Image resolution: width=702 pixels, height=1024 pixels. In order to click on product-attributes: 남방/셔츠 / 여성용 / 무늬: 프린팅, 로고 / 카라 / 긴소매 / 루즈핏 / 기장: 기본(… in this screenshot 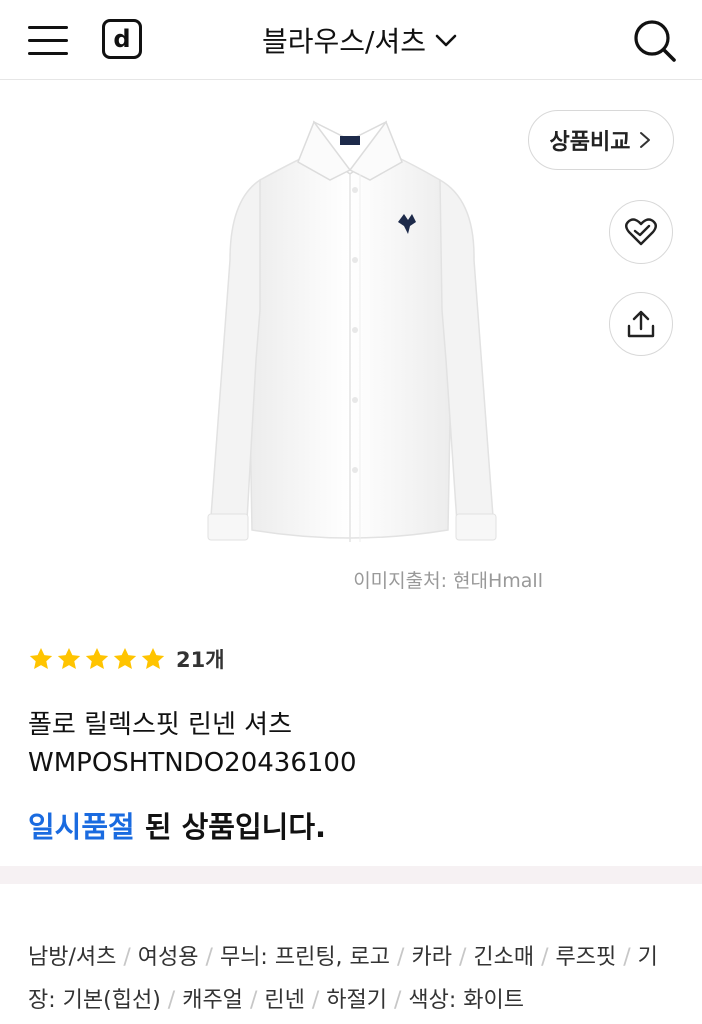, I will do `click(348, 979)`.